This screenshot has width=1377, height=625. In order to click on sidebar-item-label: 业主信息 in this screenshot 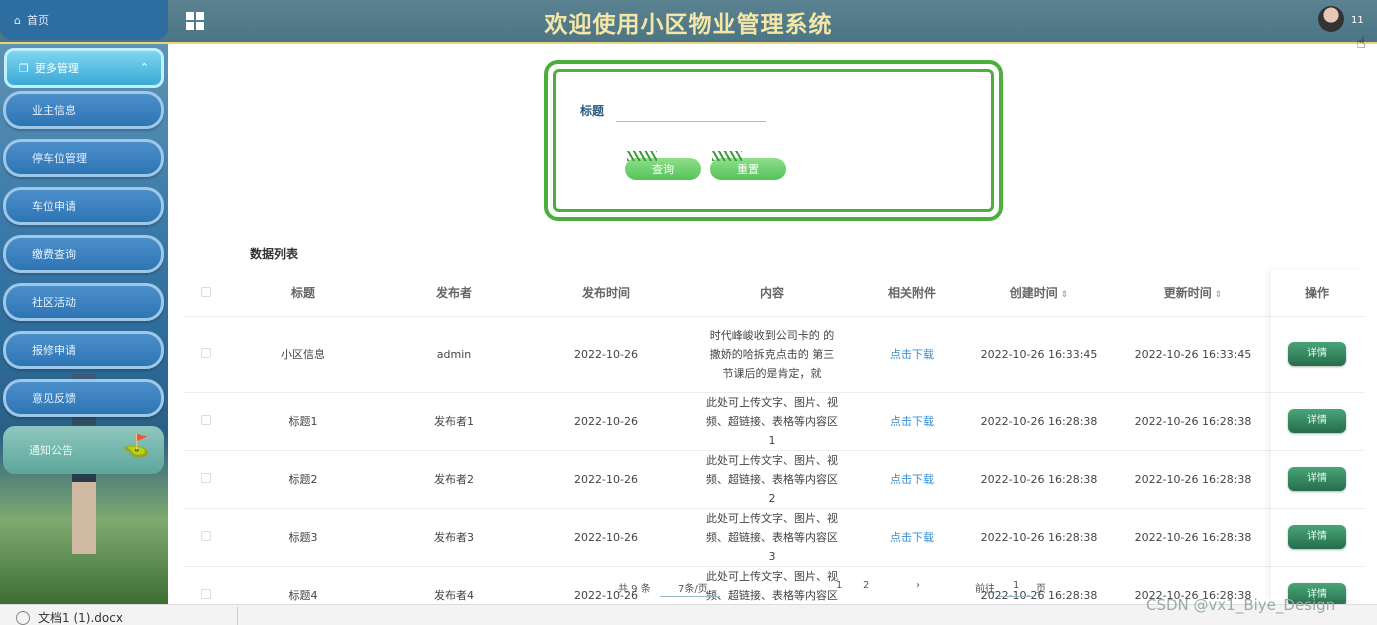, I will do `click(54, 110)`.